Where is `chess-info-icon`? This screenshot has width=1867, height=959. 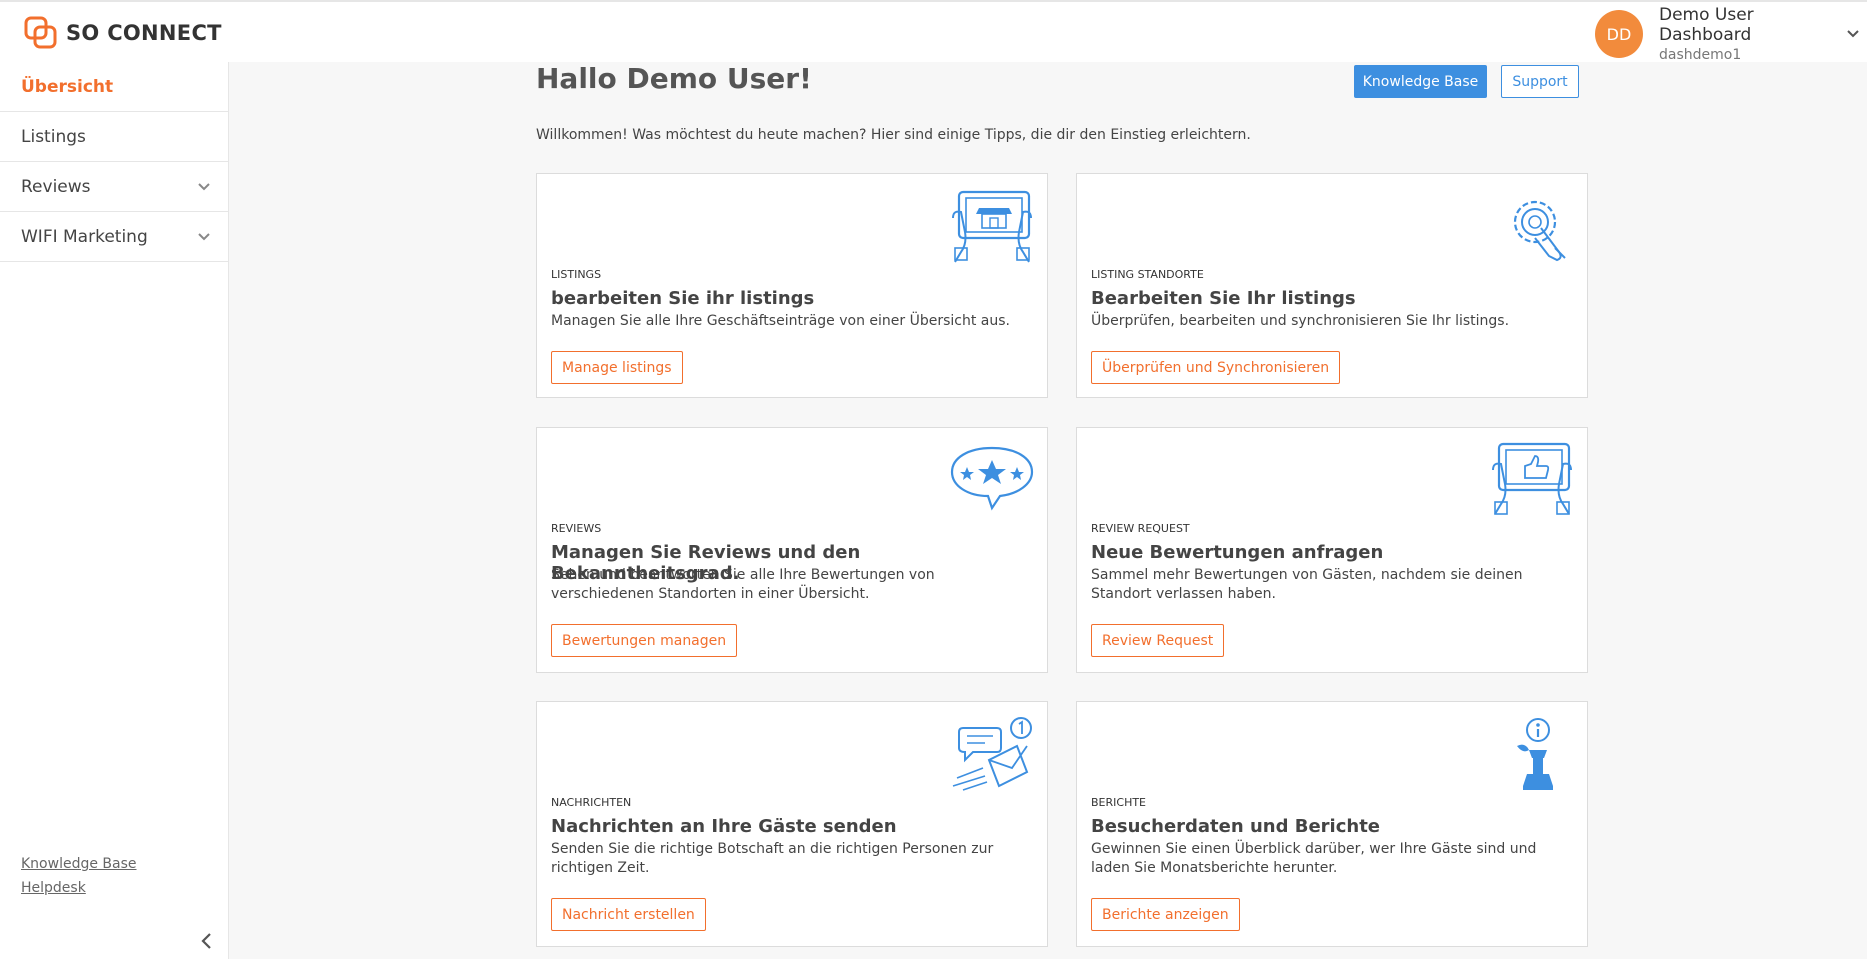 chess-info-icon is located at coordinates (1535, 754).